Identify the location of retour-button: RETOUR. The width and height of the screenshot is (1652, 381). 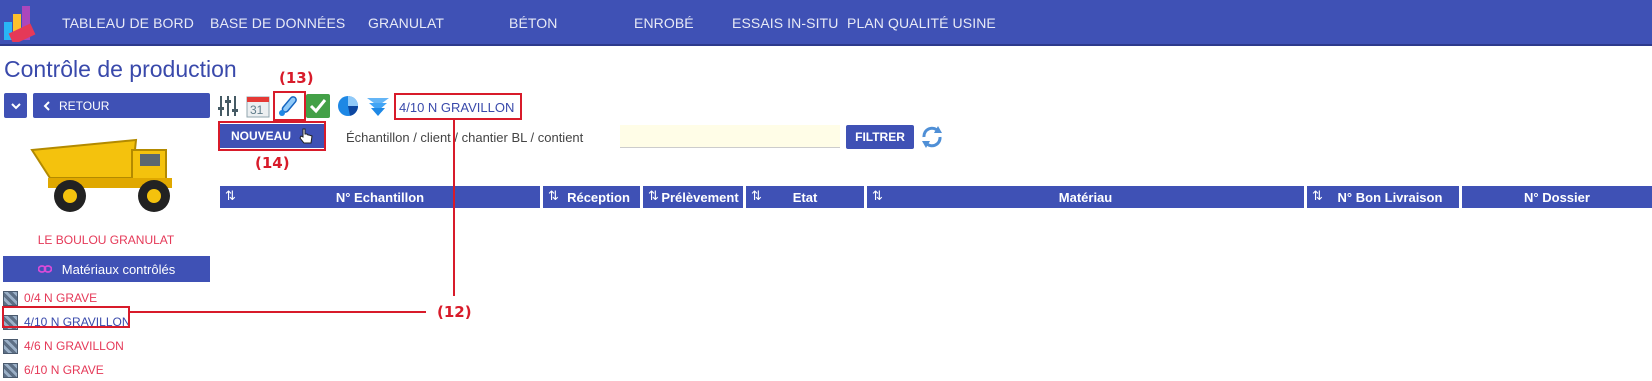
(121, 105).